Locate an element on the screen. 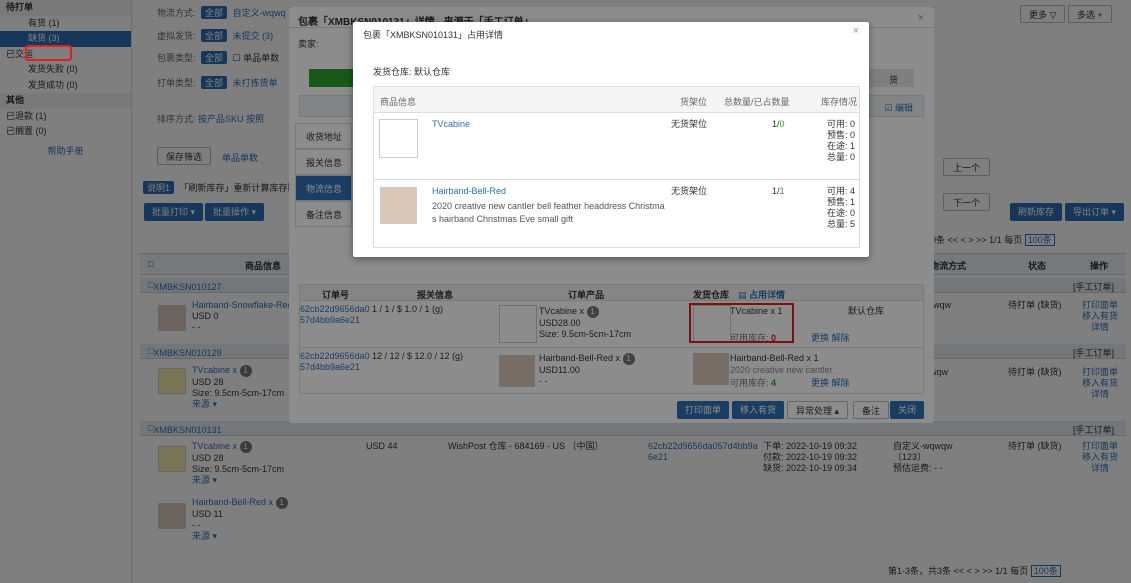  in-transit: 在途: 0 is located at coordinates (840, 213).